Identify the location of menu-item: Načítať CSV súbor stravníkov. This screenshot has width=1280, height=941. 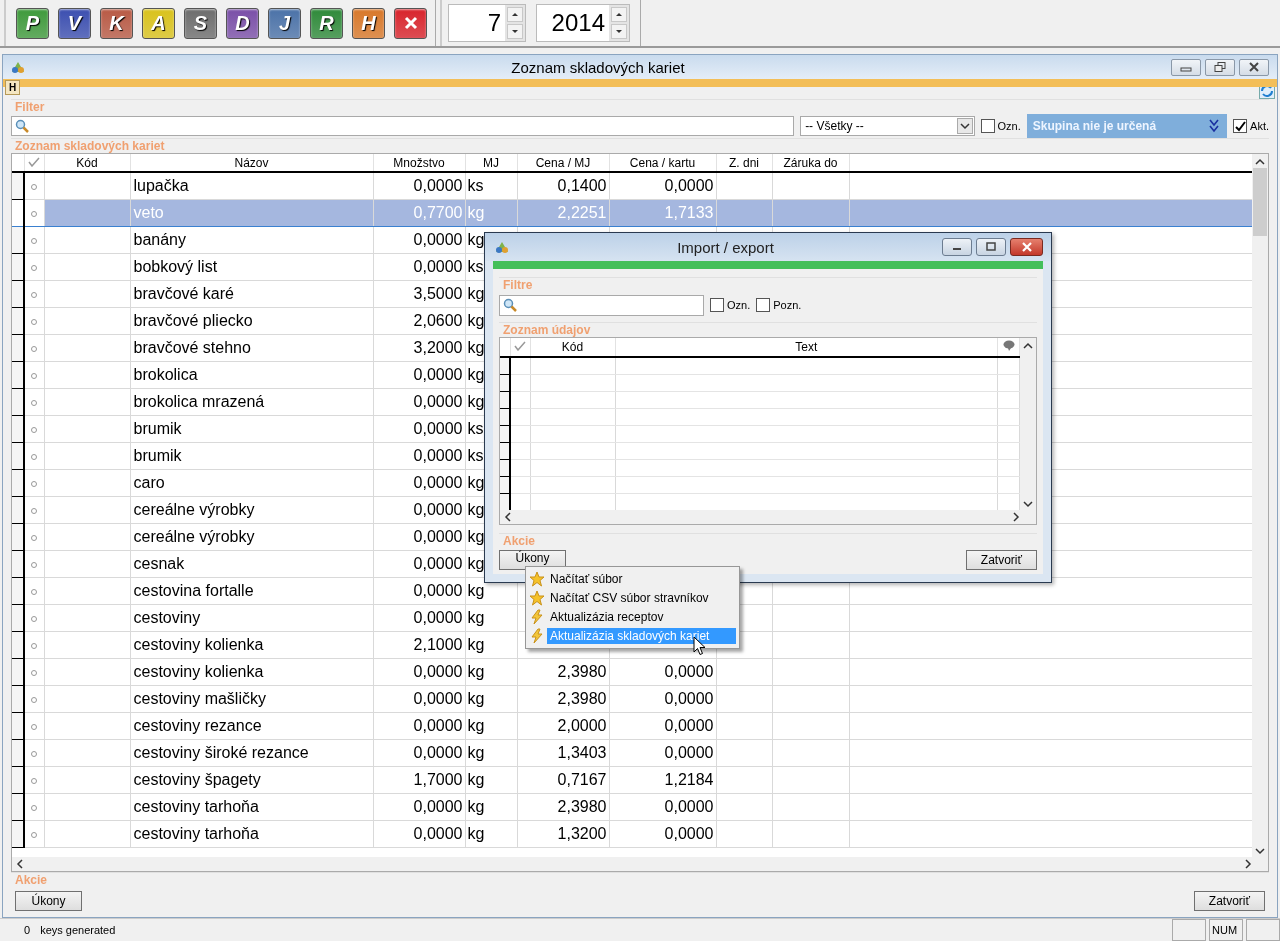
(632, 598).